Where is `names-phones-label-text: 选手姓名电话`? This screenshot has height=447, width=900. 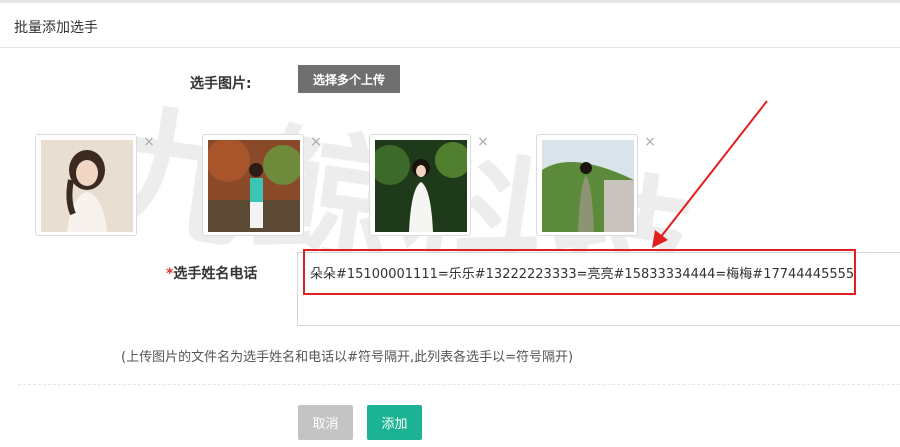
names-phones-label-text: 选手姓名电话 is located at coordinates (215, 274).